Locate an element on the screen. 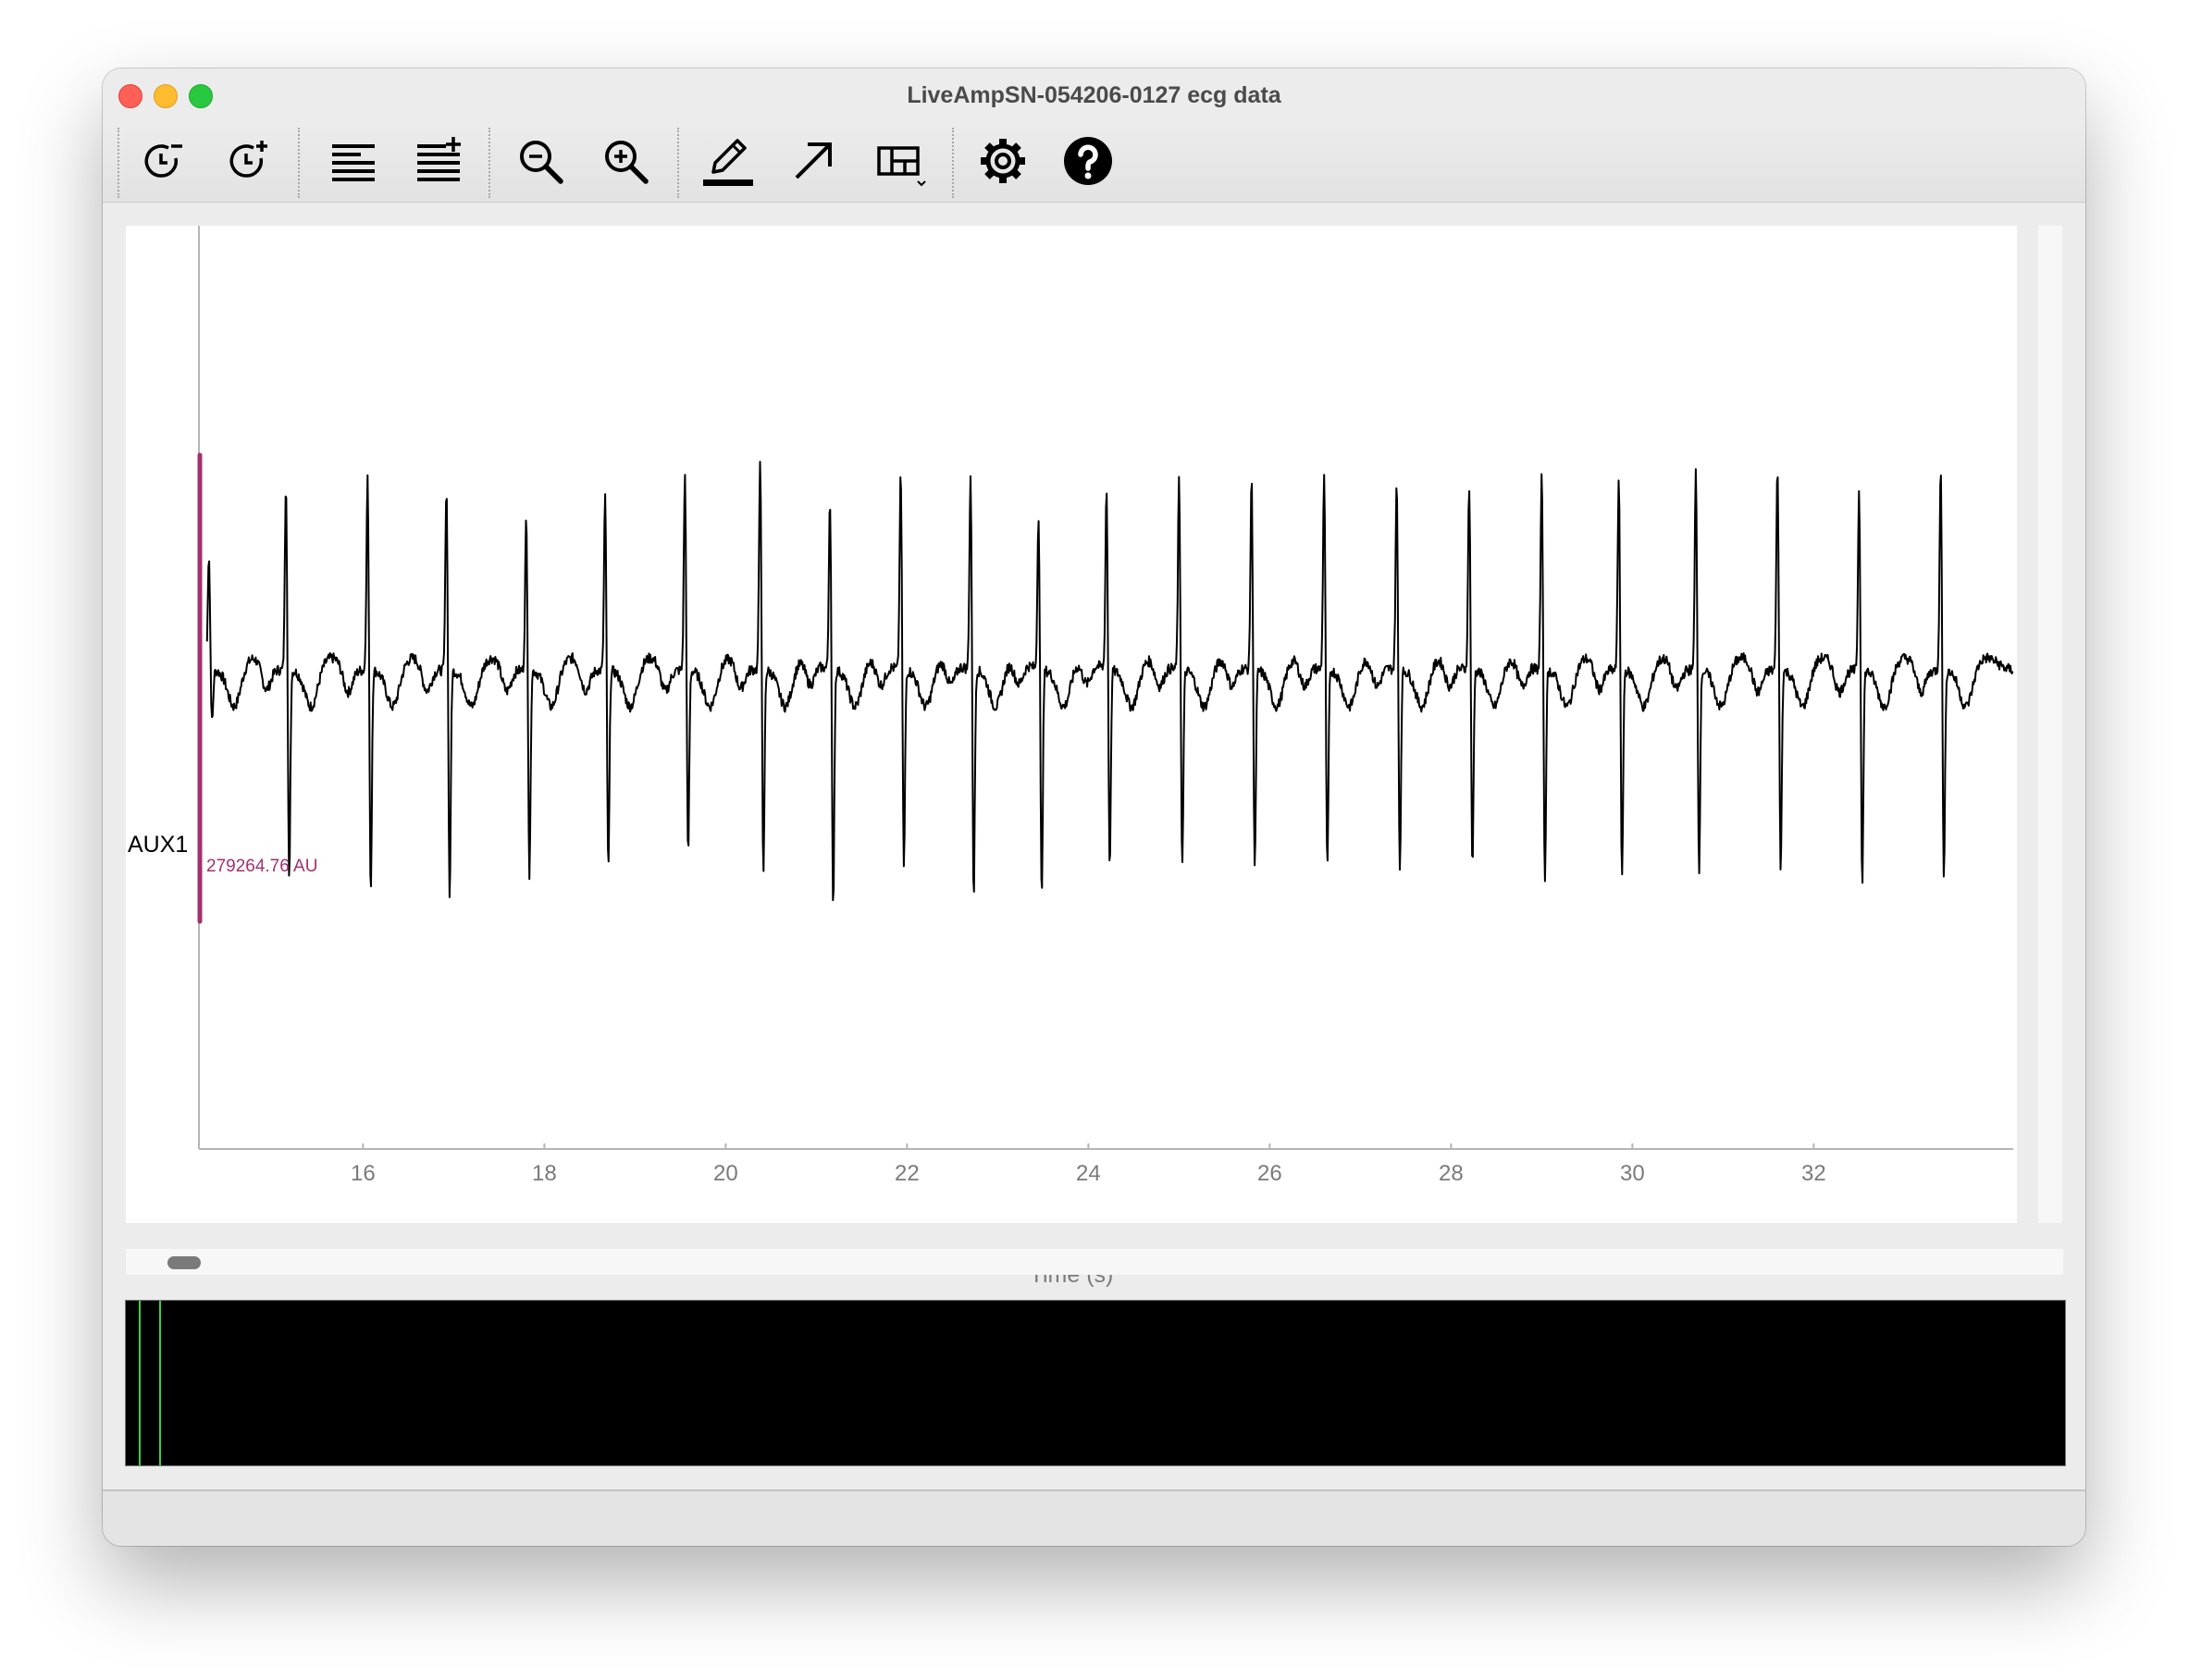  zoom-in-button is located at coordinates (625, 161).